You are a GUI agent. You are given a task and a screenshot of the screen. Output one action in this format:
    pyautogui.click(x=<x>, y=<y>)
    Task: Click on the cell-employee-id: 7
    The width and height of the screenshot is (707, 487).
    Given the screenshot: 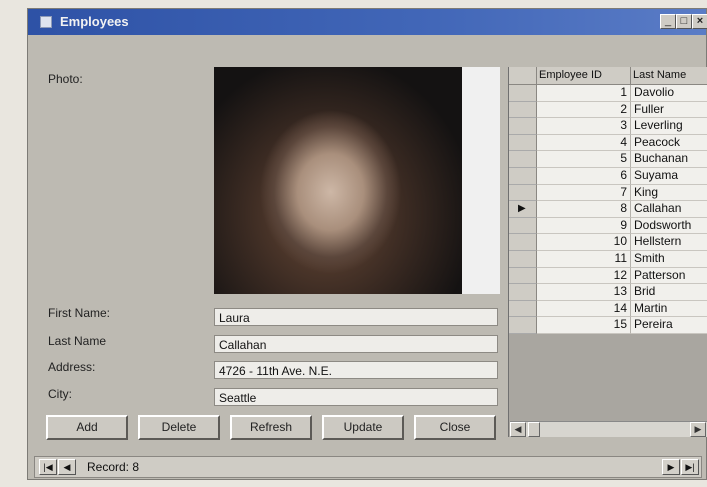 What is the action you would take?
    pyautogui.click(x=584, y=193)
    